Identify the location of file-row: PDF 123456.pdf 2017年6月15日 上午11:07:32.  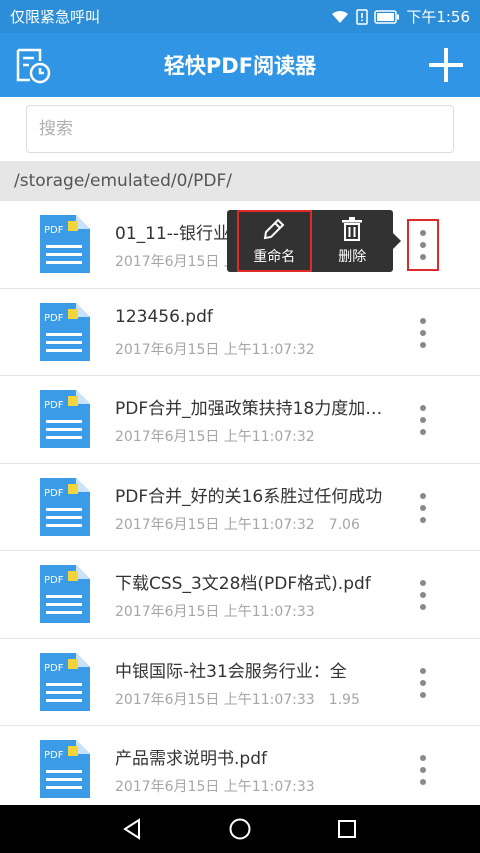
(240, 332).